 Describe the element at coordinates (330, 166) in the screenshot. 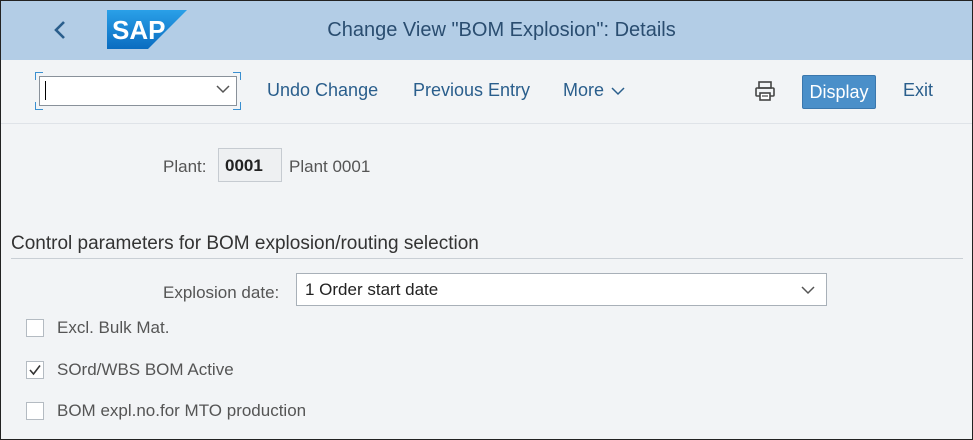

I see `plant-description: Plant 0001` at that location.